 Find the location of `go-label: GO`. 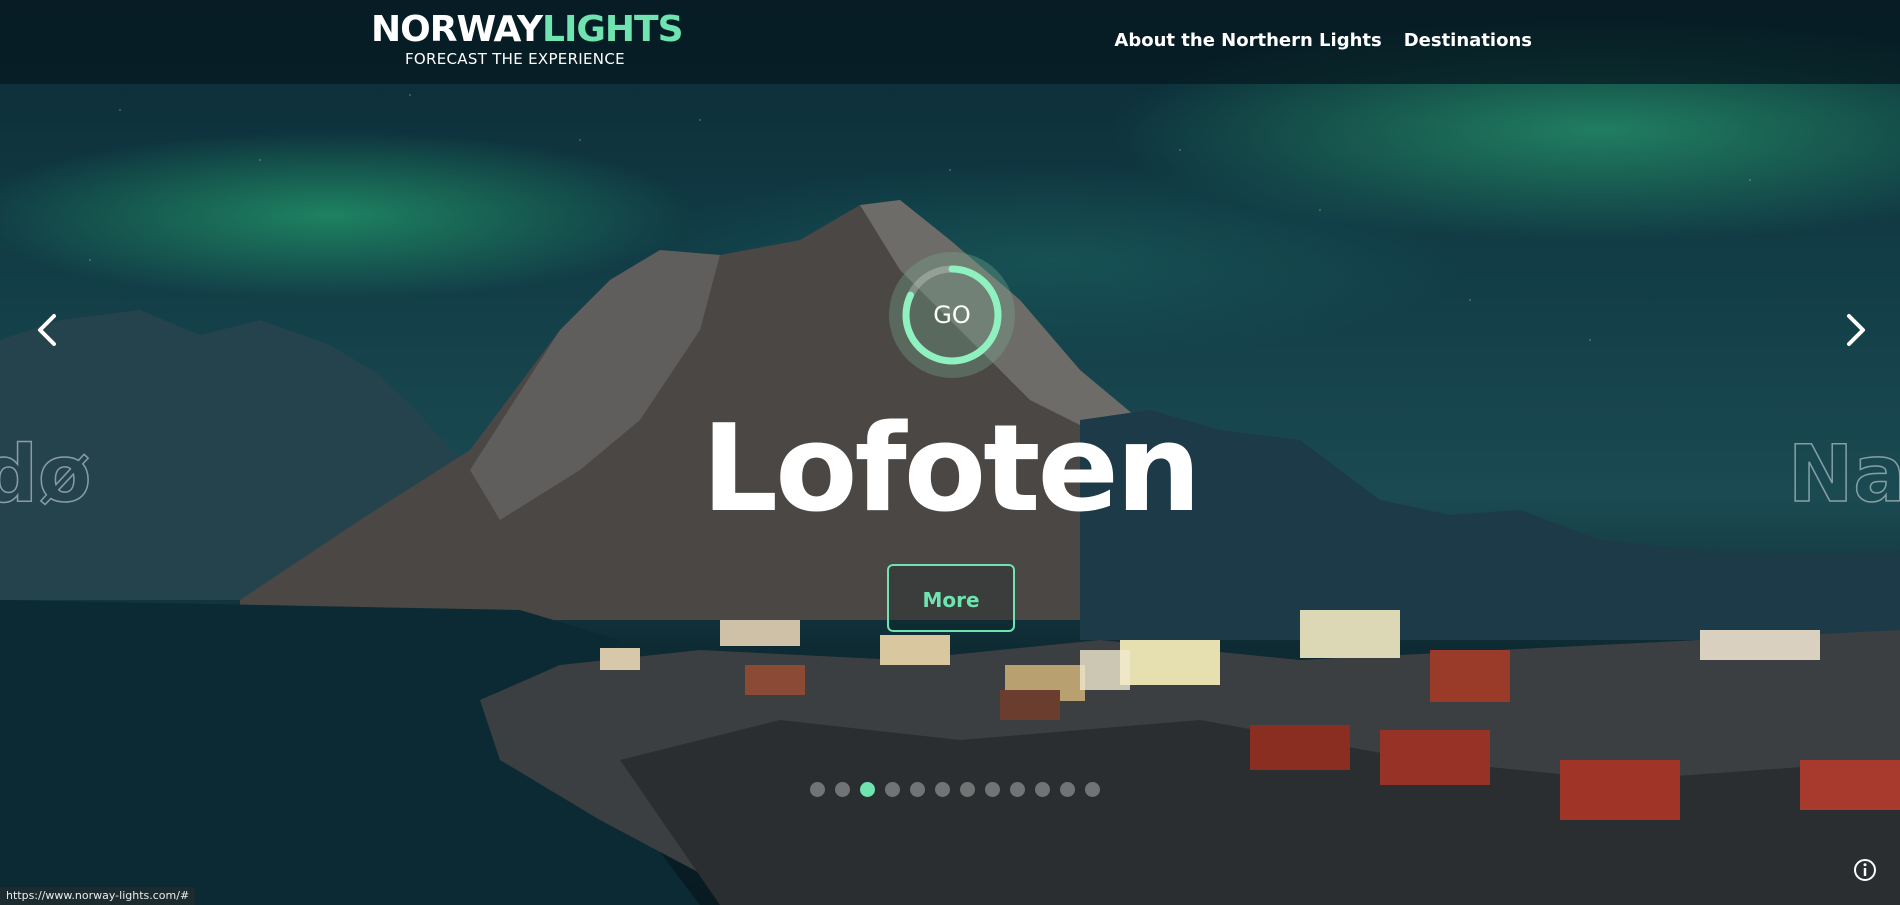

go-label: GO is located at coordinates (952, 315).